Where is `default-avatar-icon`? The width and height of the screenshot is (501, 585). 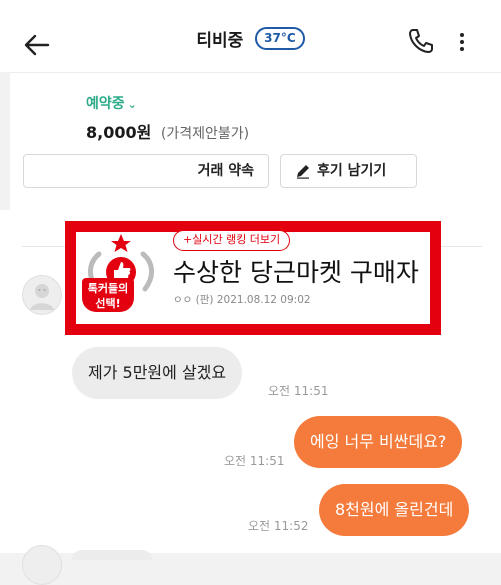 default-avatar-icon is located at coordinates (42, 297).